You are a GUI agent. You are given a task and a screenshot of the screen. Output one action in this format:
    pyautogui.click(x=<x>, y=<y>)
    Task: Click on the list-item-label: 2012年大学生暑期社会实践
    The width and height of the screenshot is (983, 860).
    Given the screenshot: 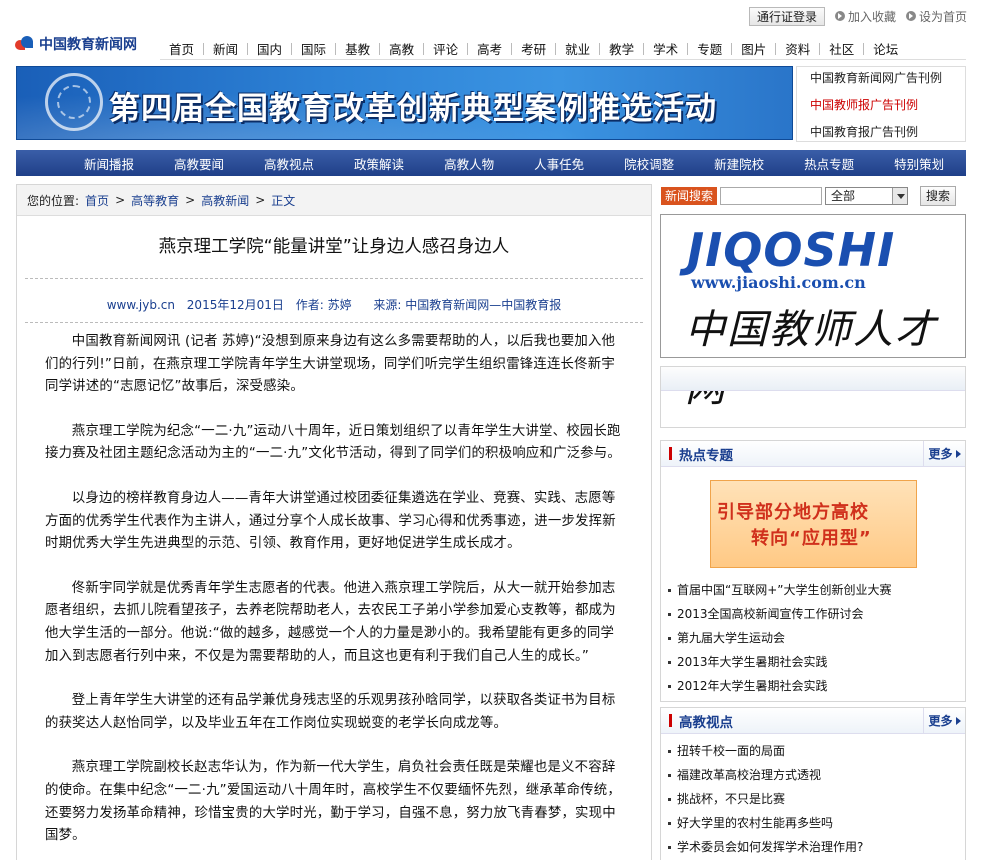 What is the action you would take?
    pyautogui.click(x=752, y=686)
    